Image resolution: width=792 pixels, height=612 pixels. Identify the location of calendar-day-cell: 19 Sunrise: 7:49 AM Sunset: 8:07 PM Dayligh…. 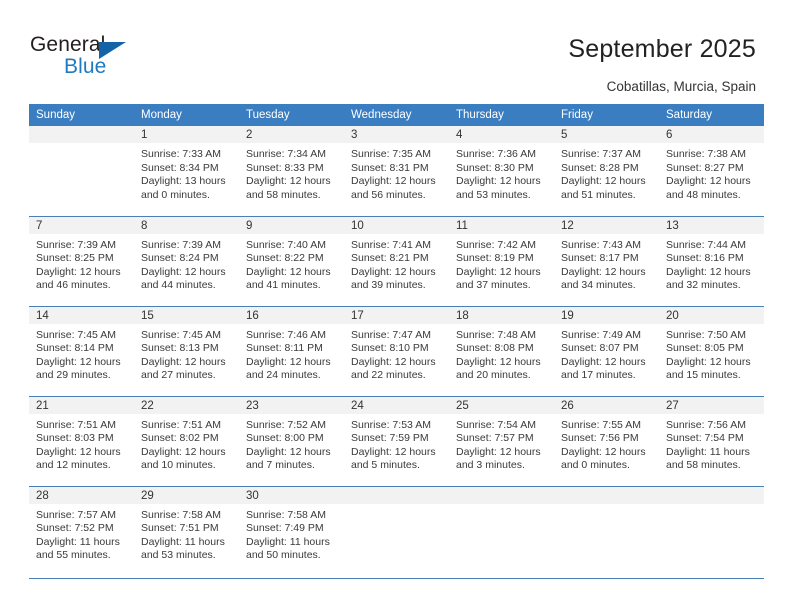
(606, 350).